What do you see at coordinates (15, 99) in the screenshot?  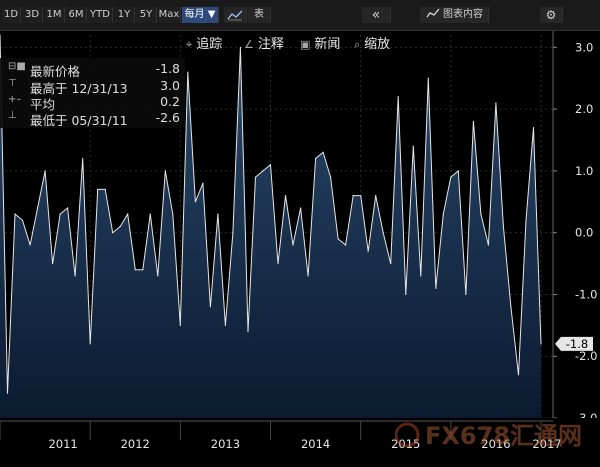 I see `average-marker-icon: +–` at bounding box center [15, 99].